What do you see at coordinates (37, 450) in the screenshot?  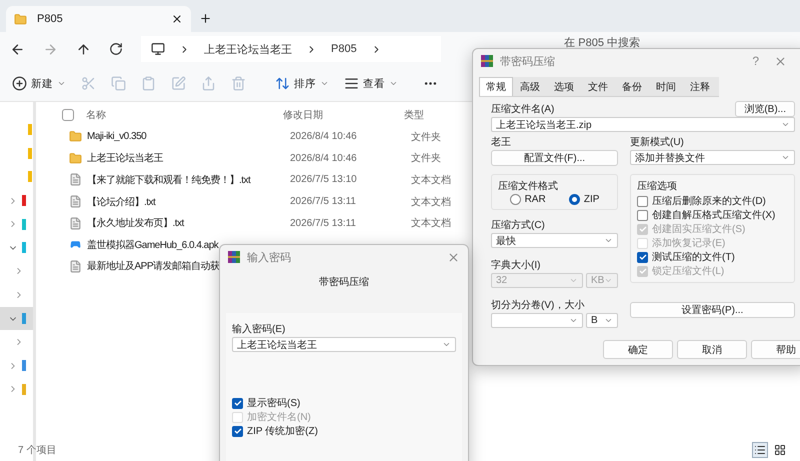 I see `item-count: 7 个项目` at bounding box center [37, 450].